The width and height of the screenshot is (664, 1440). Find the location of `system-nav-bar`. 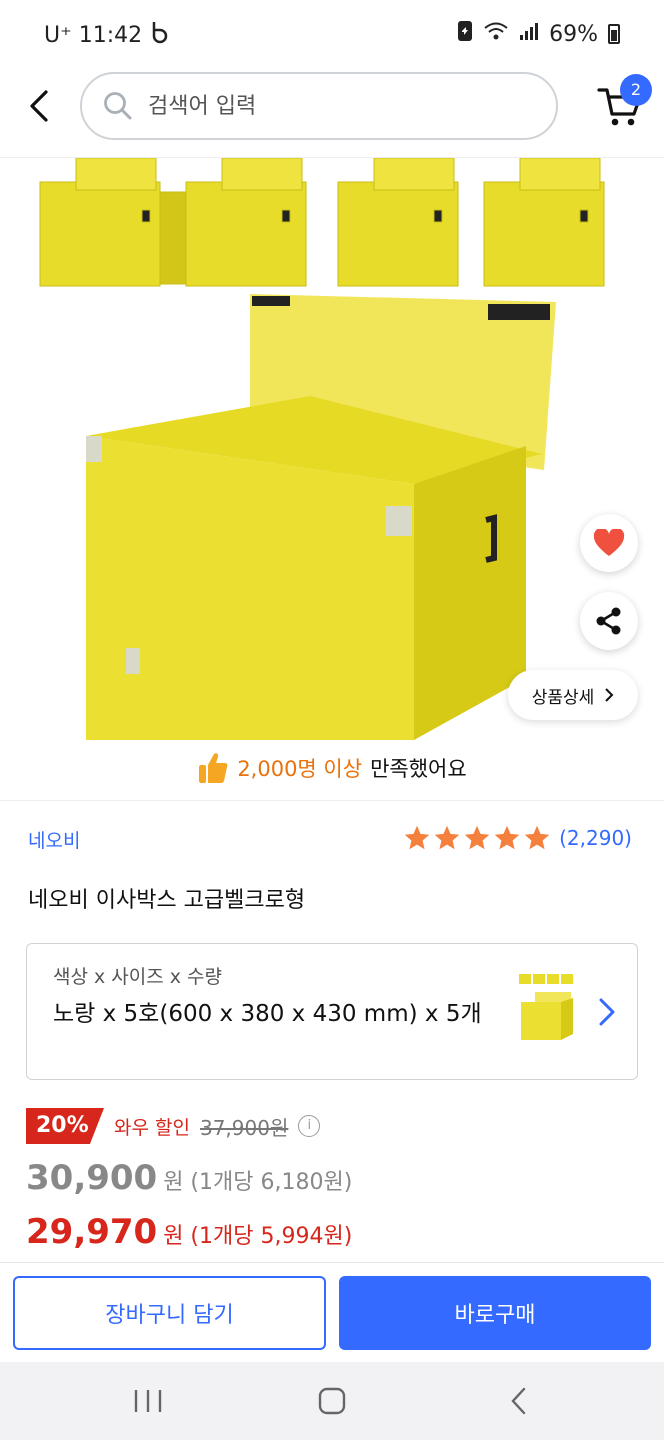

system-nav-bar is located at coordinates (332, 1401).